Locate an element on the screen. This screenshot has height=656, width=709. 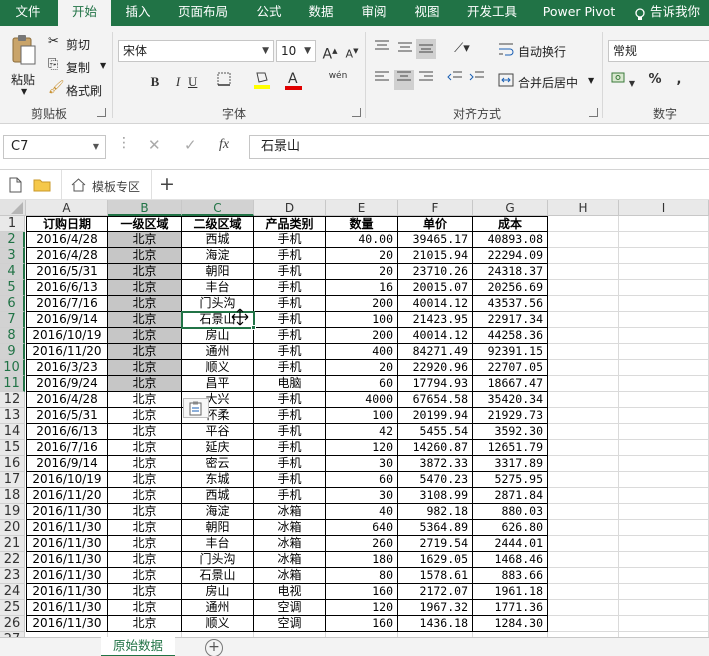
table-cell: 2016/5/31 is located at coordinates (67, 272).